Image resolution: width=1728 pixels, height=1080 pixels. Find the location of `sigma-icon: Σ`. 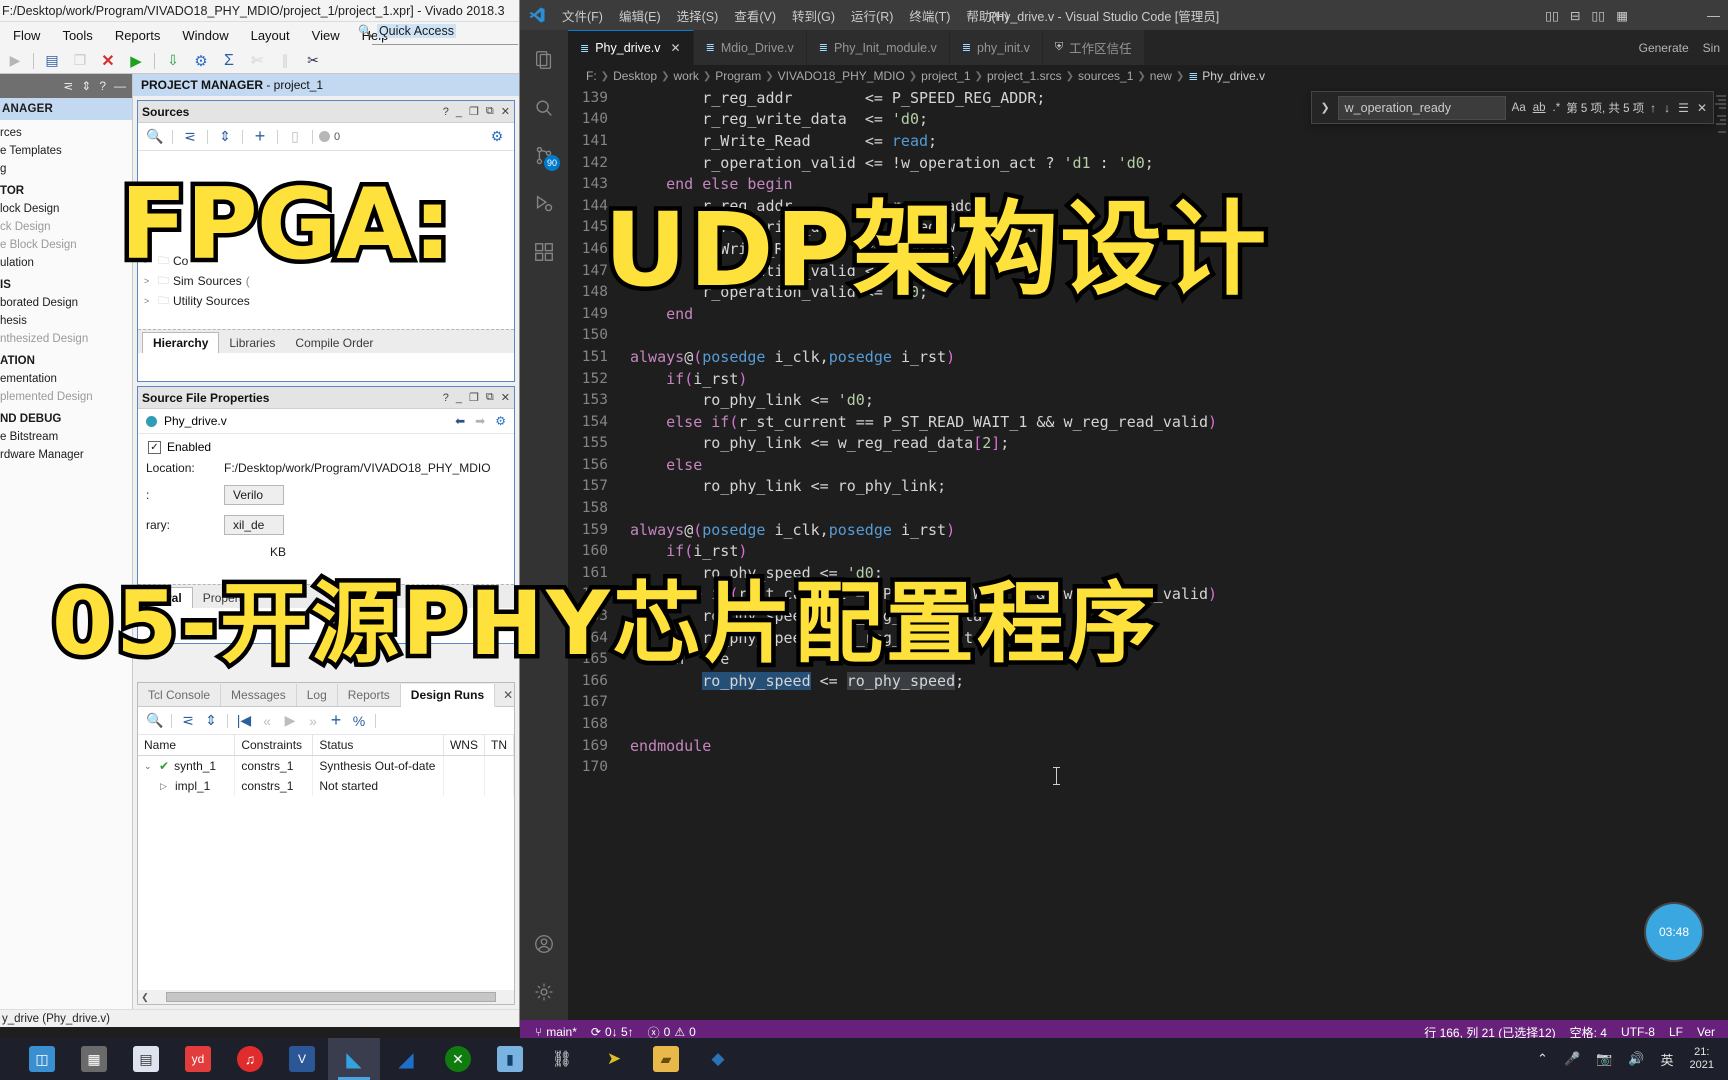

sigma-icon: Σ is located at coordinates (229, 61).